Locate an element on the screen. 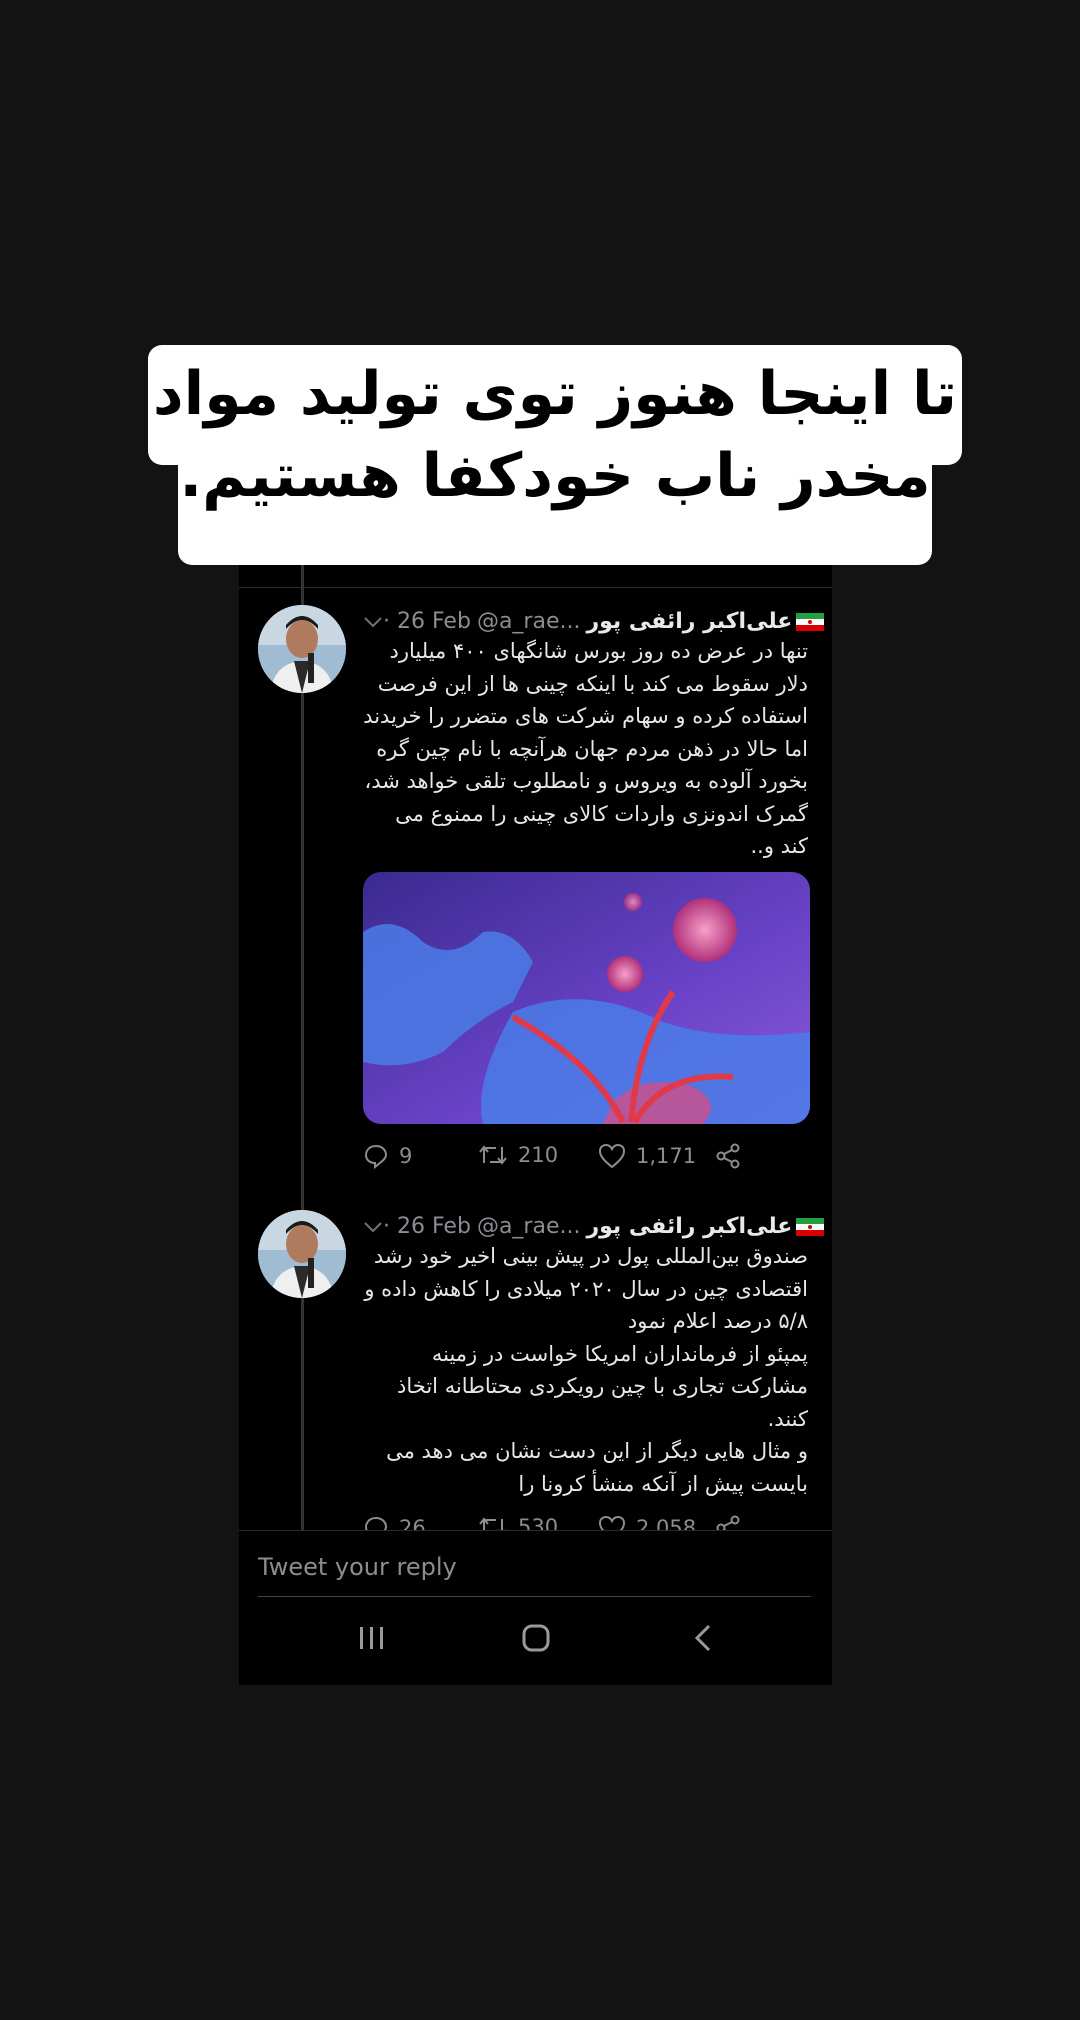 The width and height of the screenshot is (1080, 2020). top-divider is located at coordinates (535, 587).